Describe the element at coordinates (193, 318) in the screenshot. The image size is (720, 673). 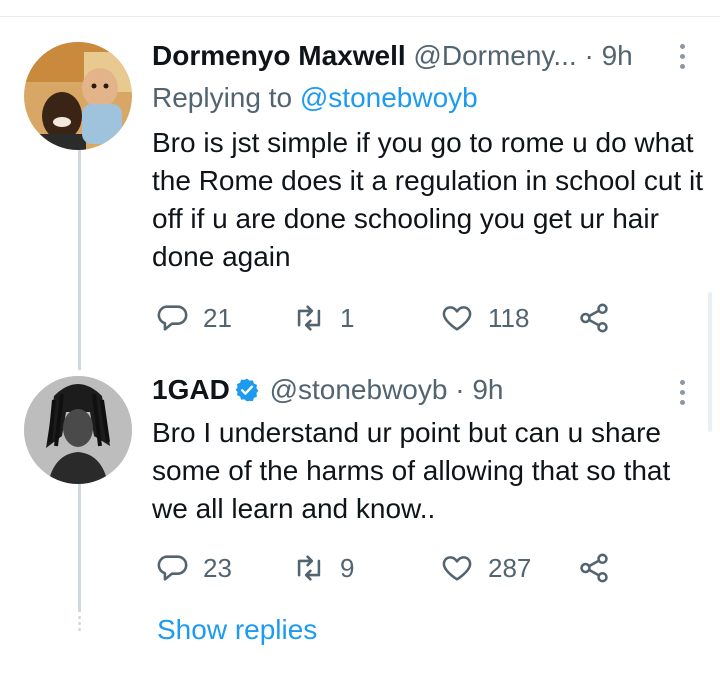
I see `reply-button: 21` at that location.